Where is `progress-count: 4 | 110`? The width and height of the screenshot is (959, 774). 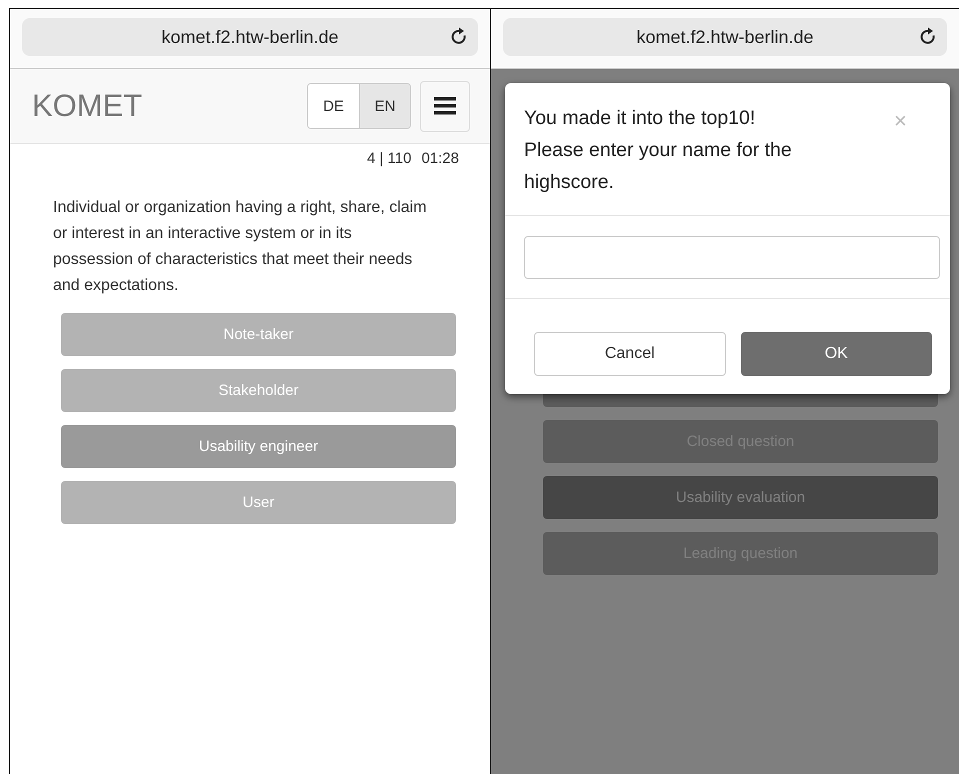 progress-count: 4 | 110 is located at coordinates (389, 158).